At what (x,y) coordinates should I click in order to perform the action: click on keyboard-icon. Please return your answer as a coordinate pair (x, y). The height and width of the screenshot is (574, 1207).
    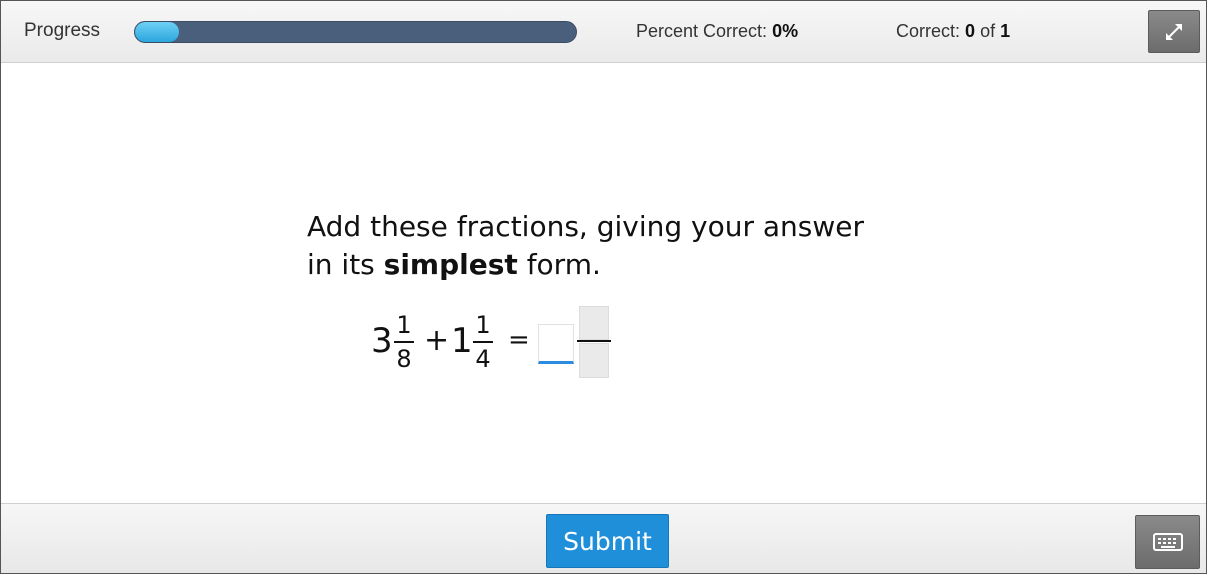
    Looking at the image, I should click on (1167, 542).